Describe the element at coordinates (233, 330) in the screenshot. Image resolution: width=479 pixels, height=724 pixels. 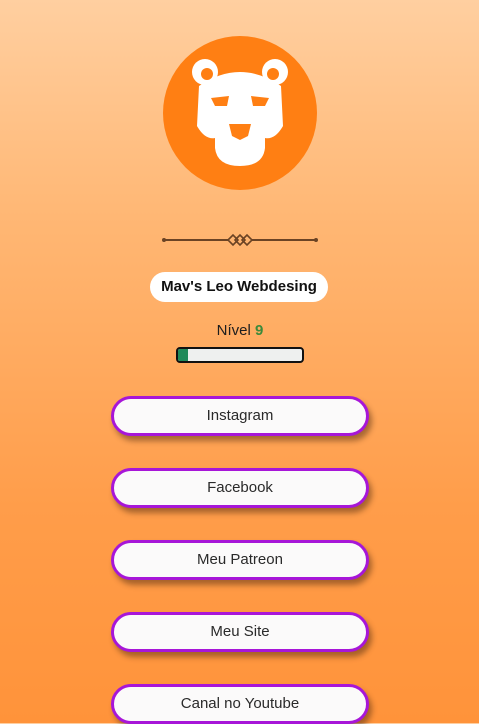
I see `level-label: Nível` at that location.